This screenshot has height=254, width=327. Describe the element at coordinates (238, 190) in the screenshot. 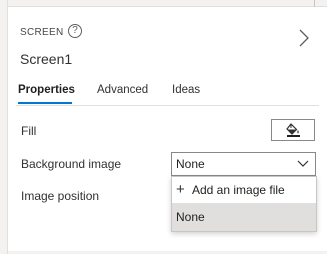

I see `add-image-file-label: Add an image file` at that location.